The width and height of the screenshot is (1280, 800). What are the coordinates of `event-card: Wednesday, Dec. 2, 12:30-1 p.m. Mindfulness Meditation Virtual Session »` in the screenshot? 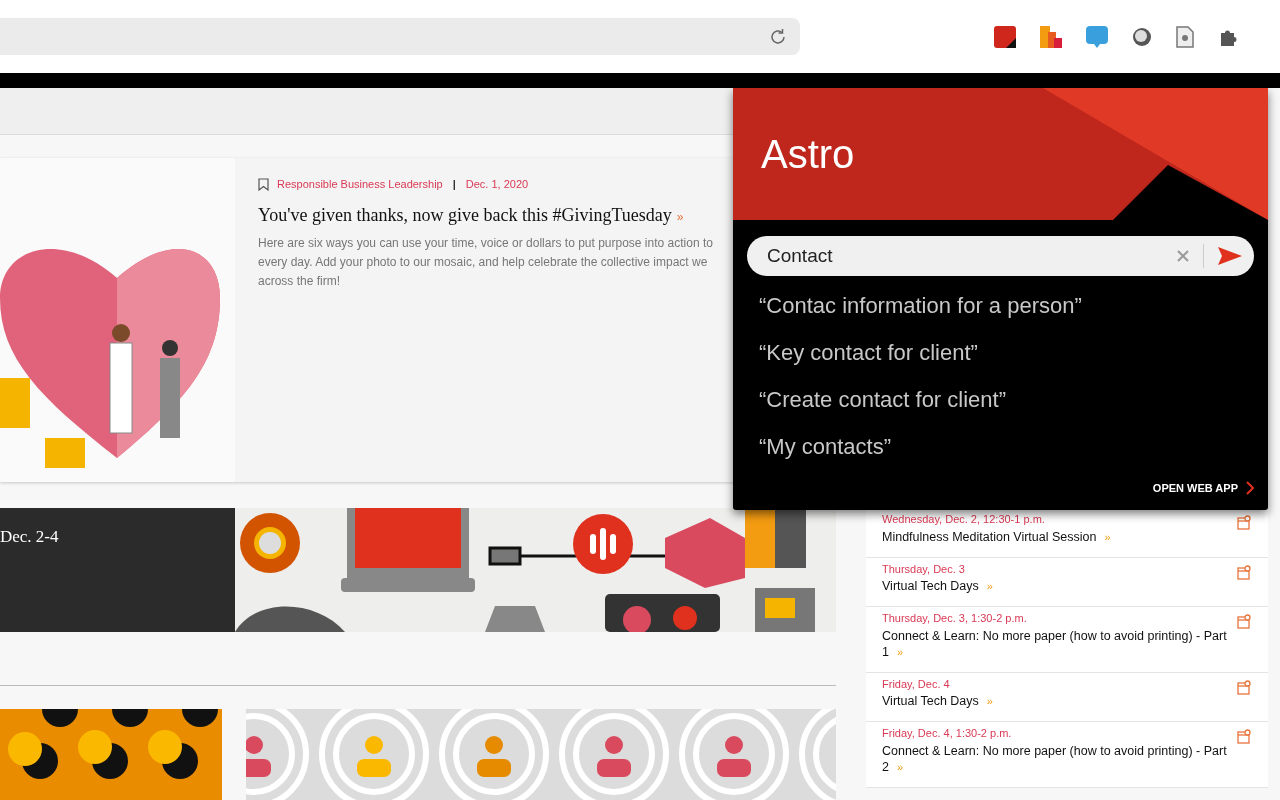 It's located at (1067, 533).